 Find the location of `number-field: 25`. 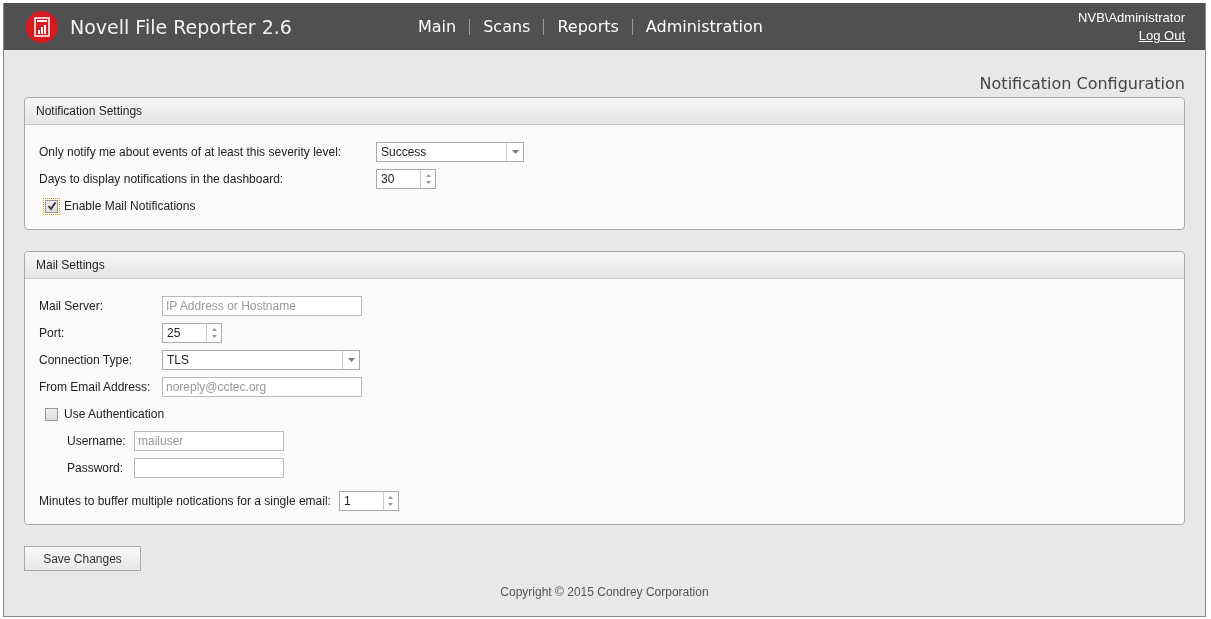

number-field: 25 is located at coordinates (192, 333).